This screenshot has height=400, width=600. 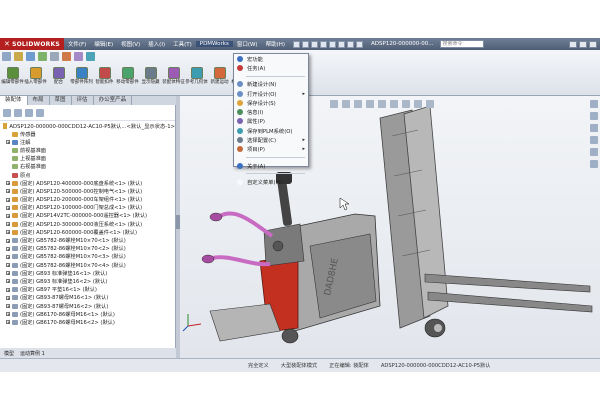 I want to click on undo-icon, so click(x=333, y=44).